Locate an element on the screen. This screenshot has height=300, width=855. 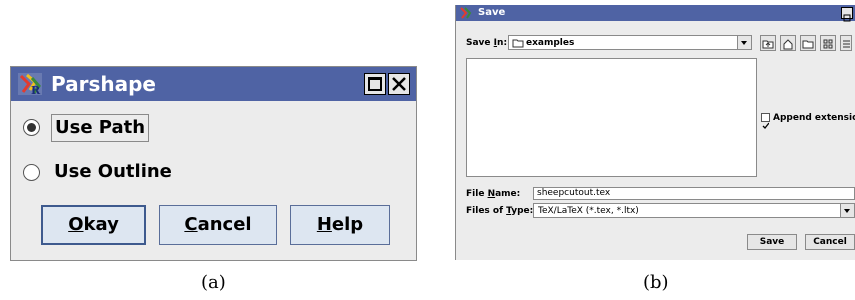
radio-button-selected is located at coordinates (31, 127).